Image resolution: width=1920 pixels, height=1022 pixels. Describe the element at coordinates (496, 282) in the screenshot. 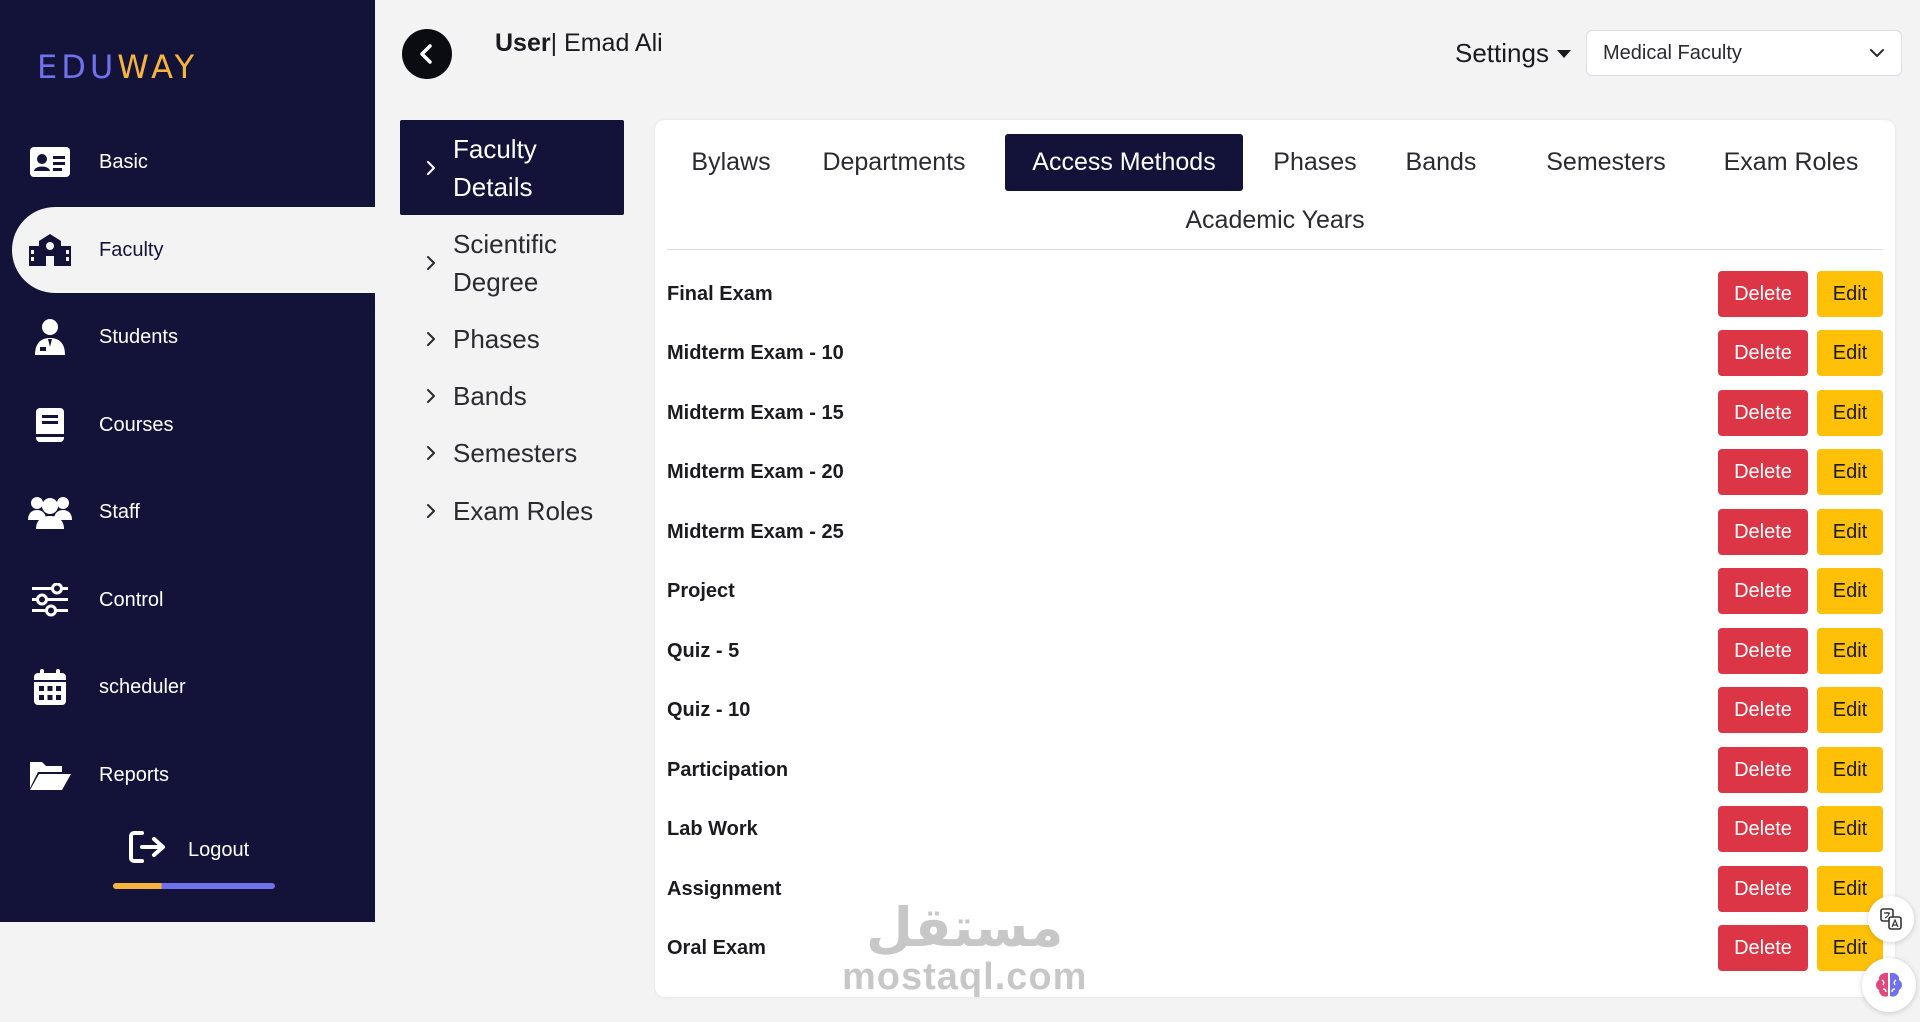

I see `subnav-label-line2: Degree` at that location.